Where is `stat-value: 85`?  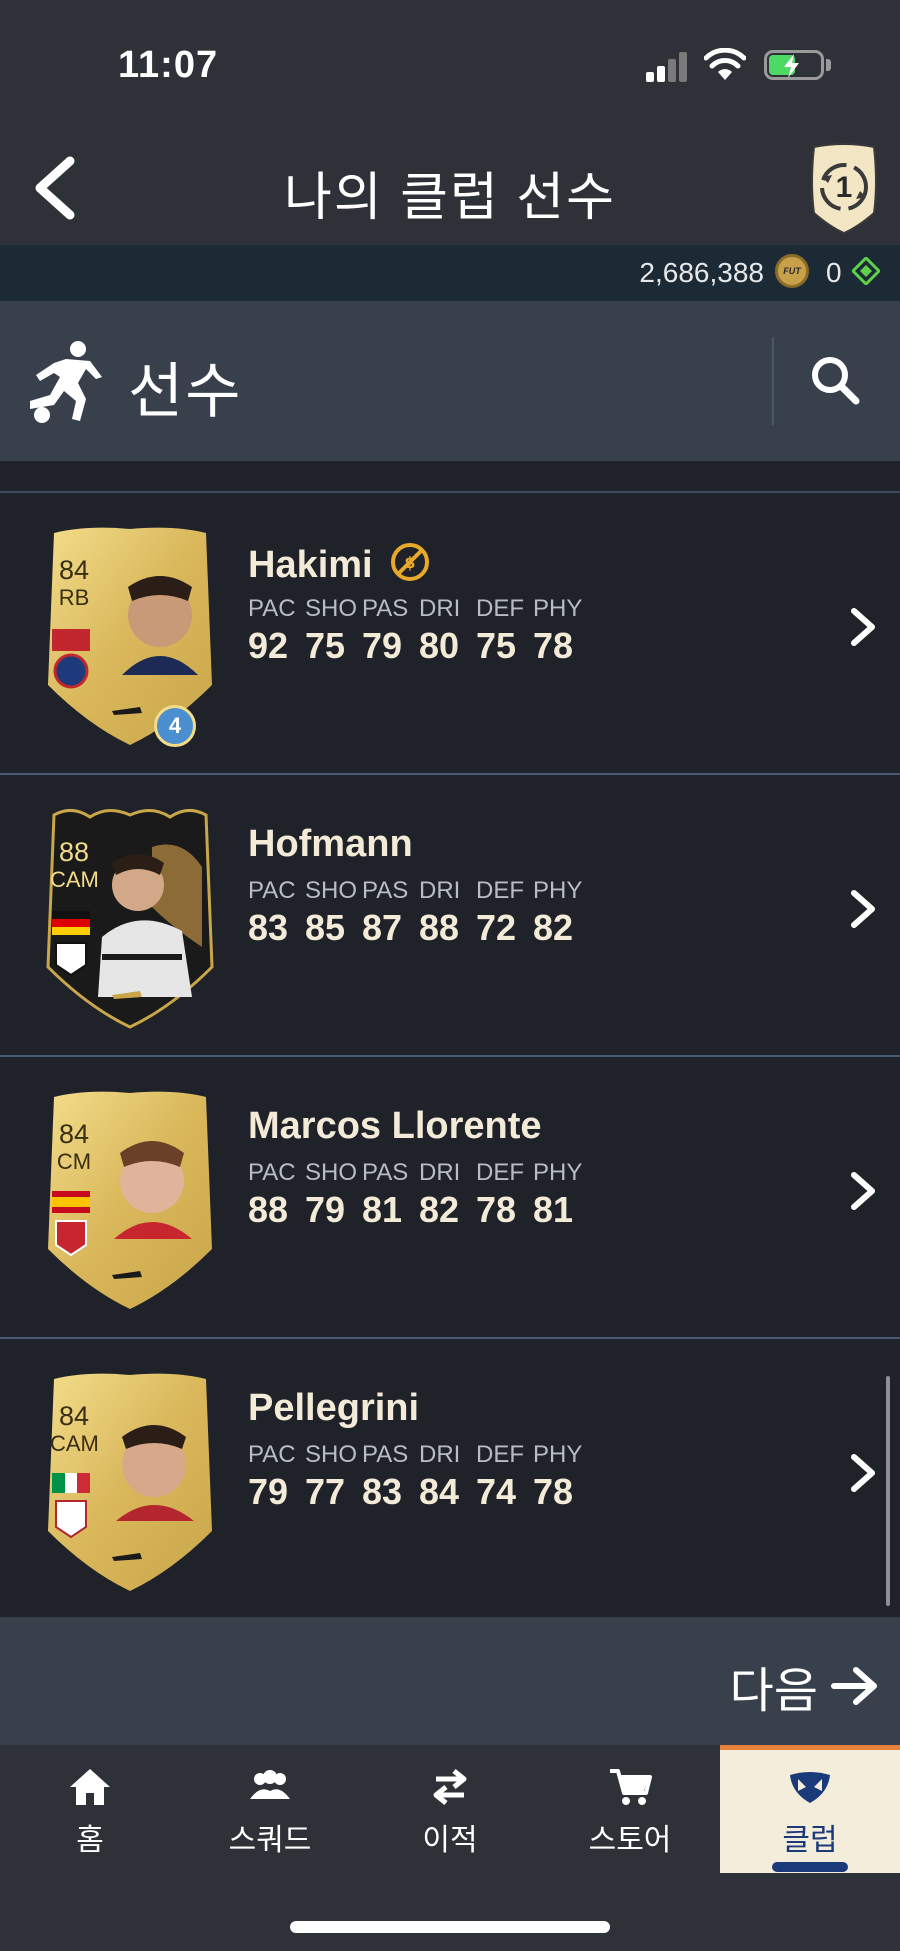 stat-value: 85 is located at coordinates (325, 927).